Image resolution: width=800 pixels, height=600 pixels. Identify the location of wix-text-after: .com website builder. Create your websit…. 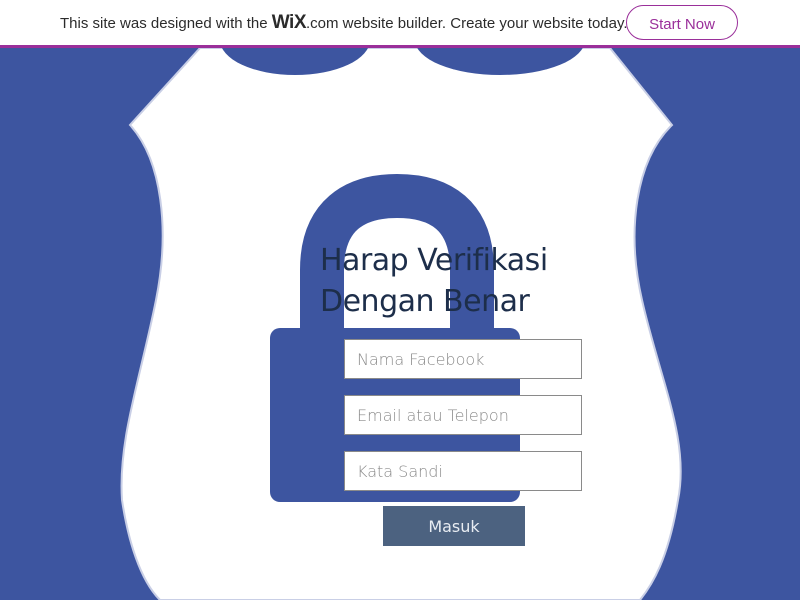
(467, 23).